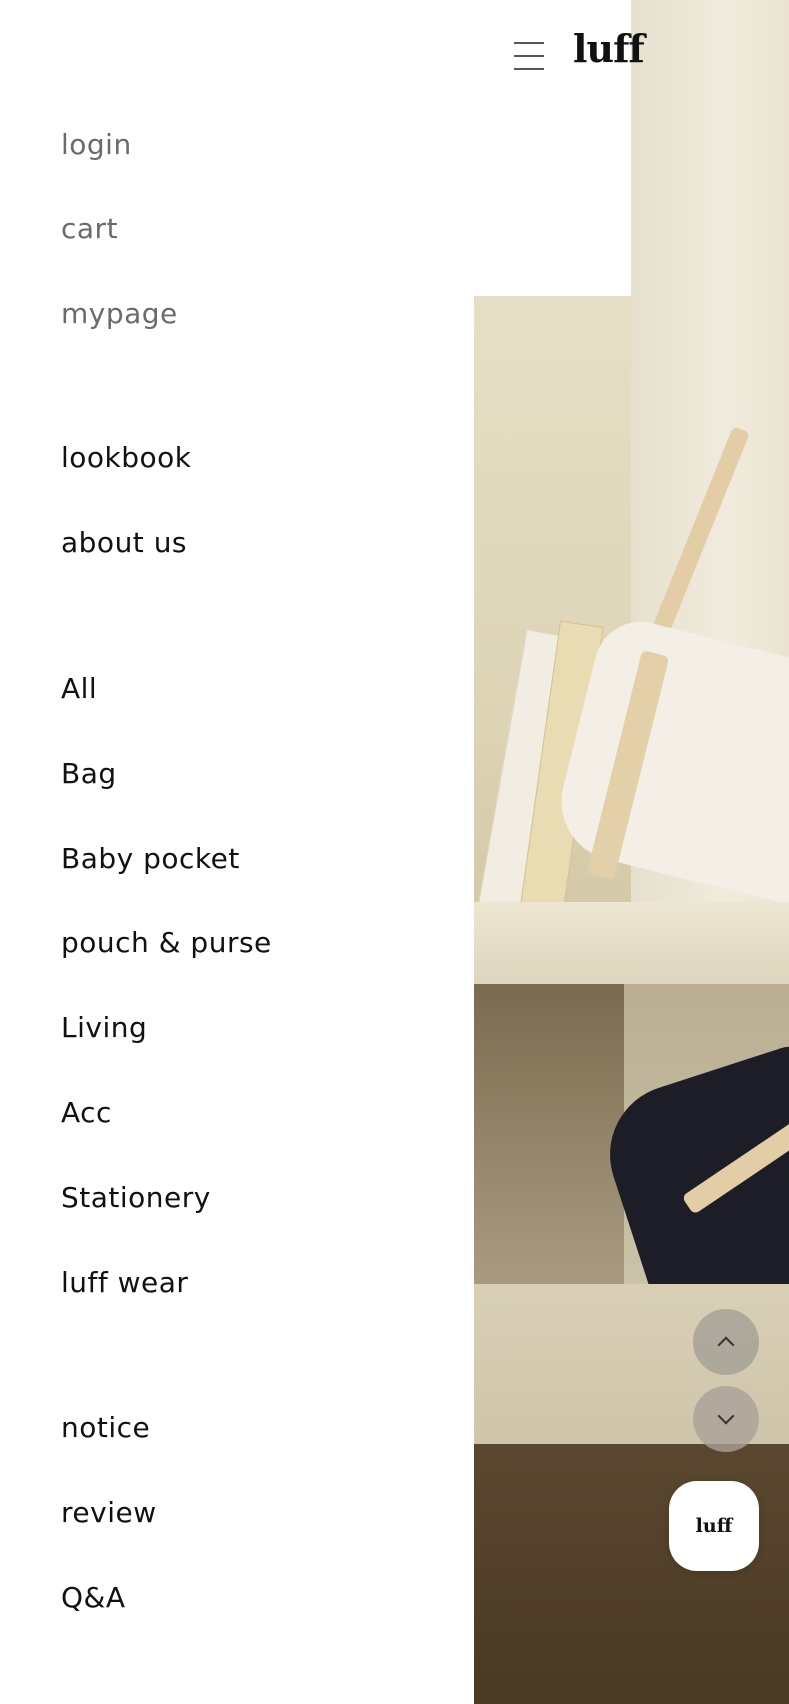  Describe the element at coordinates (124, 543) in the screenshot. I see `nav-about-us-link: about us` at that location.